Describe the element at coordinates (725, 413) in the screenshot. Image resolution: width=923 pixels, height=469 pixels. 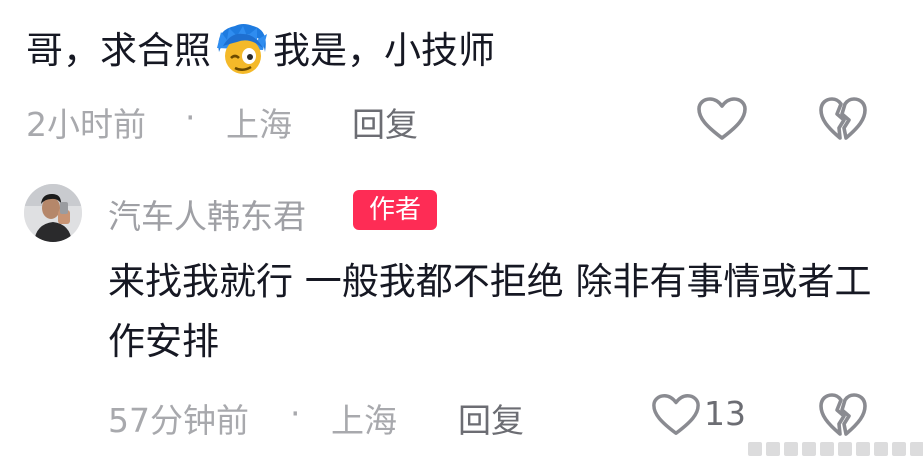
I see `like-count: 13` at that location.